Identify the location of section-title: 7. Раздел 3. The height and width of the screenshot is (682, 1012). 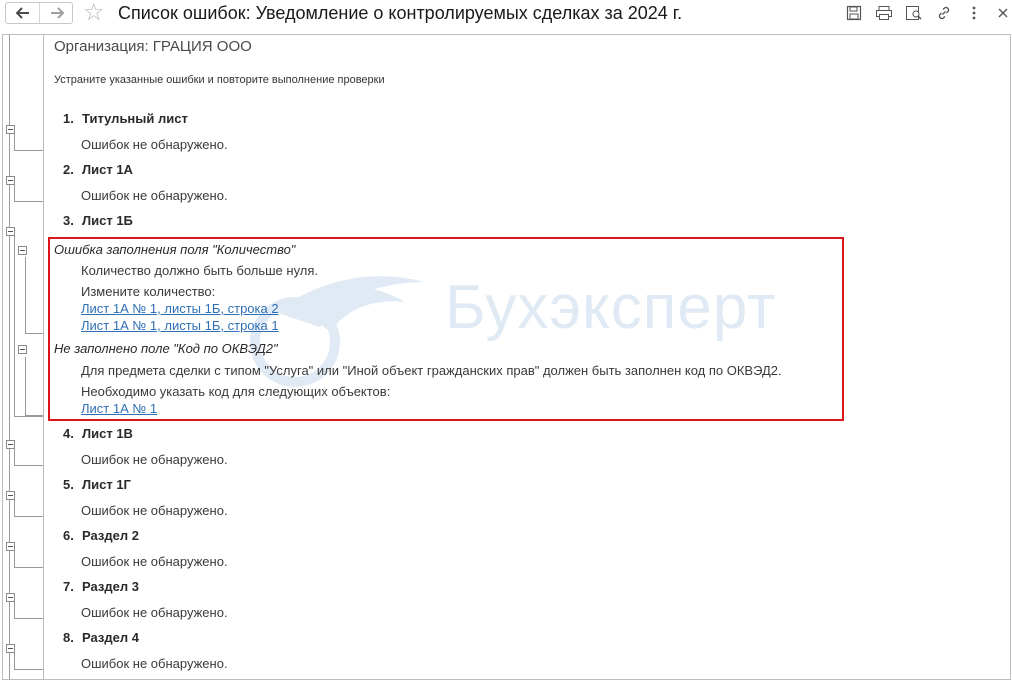
(101, 586).